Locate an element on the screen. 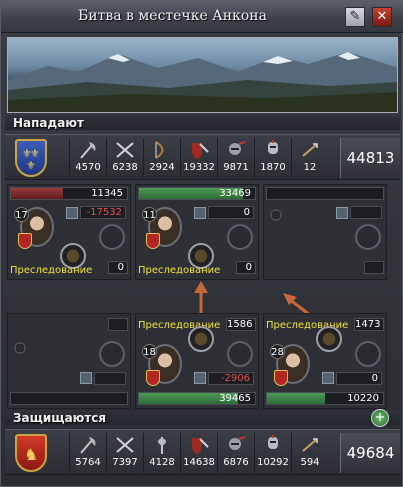 This screenshot has height=487, width=403. strength-value: 39465 is located at coordinates (235, 398).